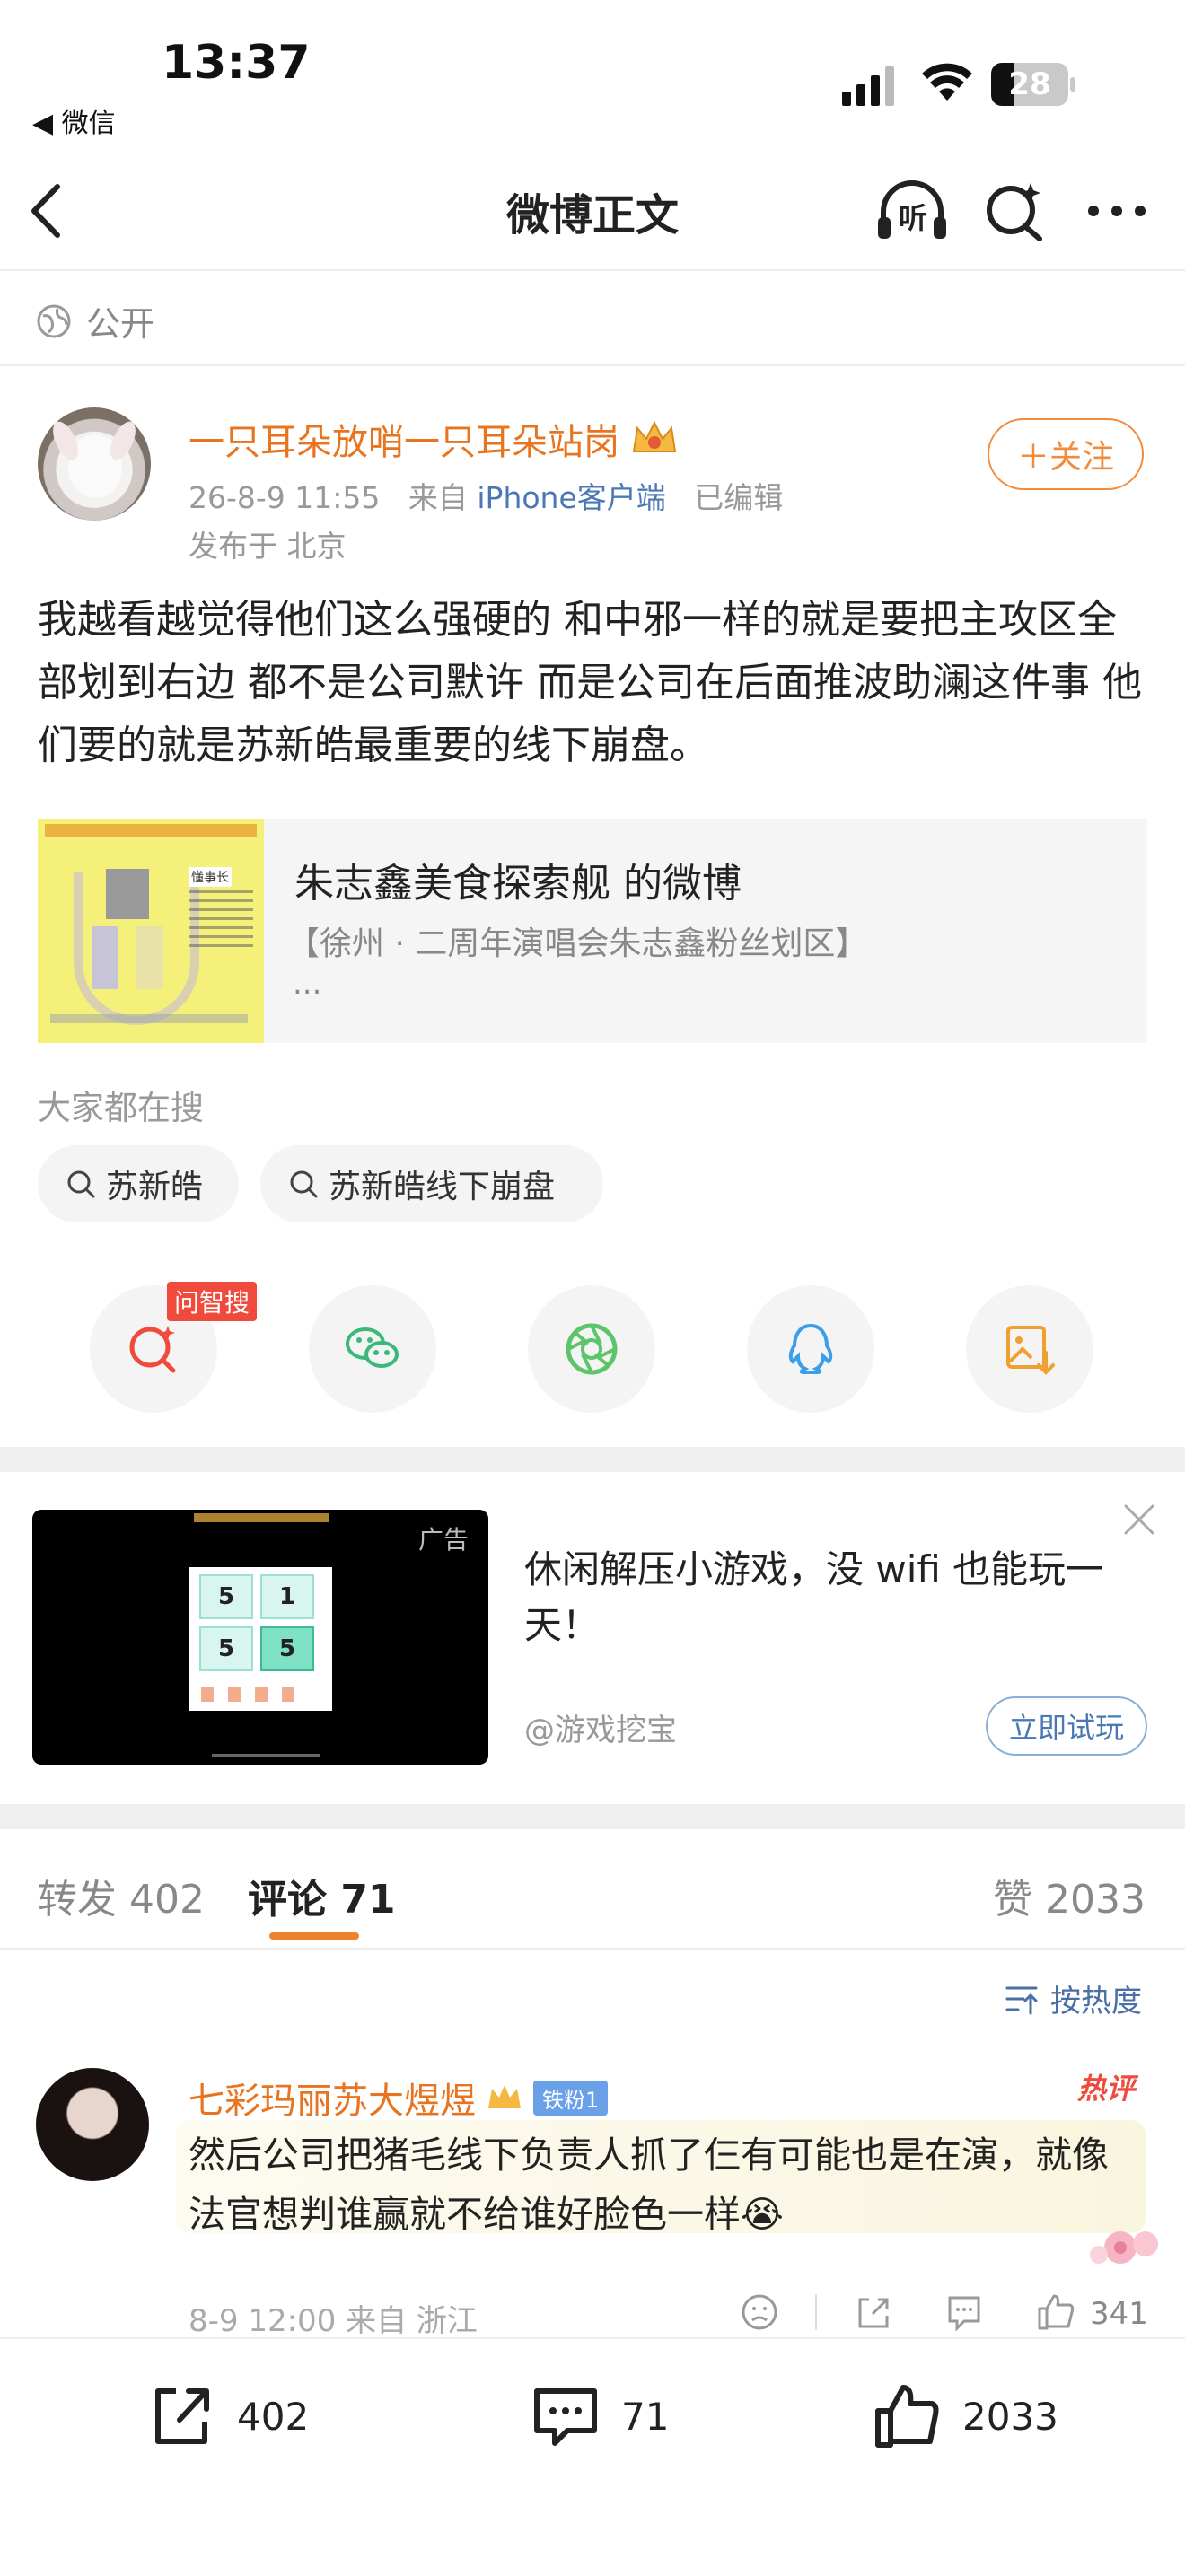  What do you see at coordinates (592, 270) in the screenshot?
I see `nav-divider` at bounding box center [592, 270].